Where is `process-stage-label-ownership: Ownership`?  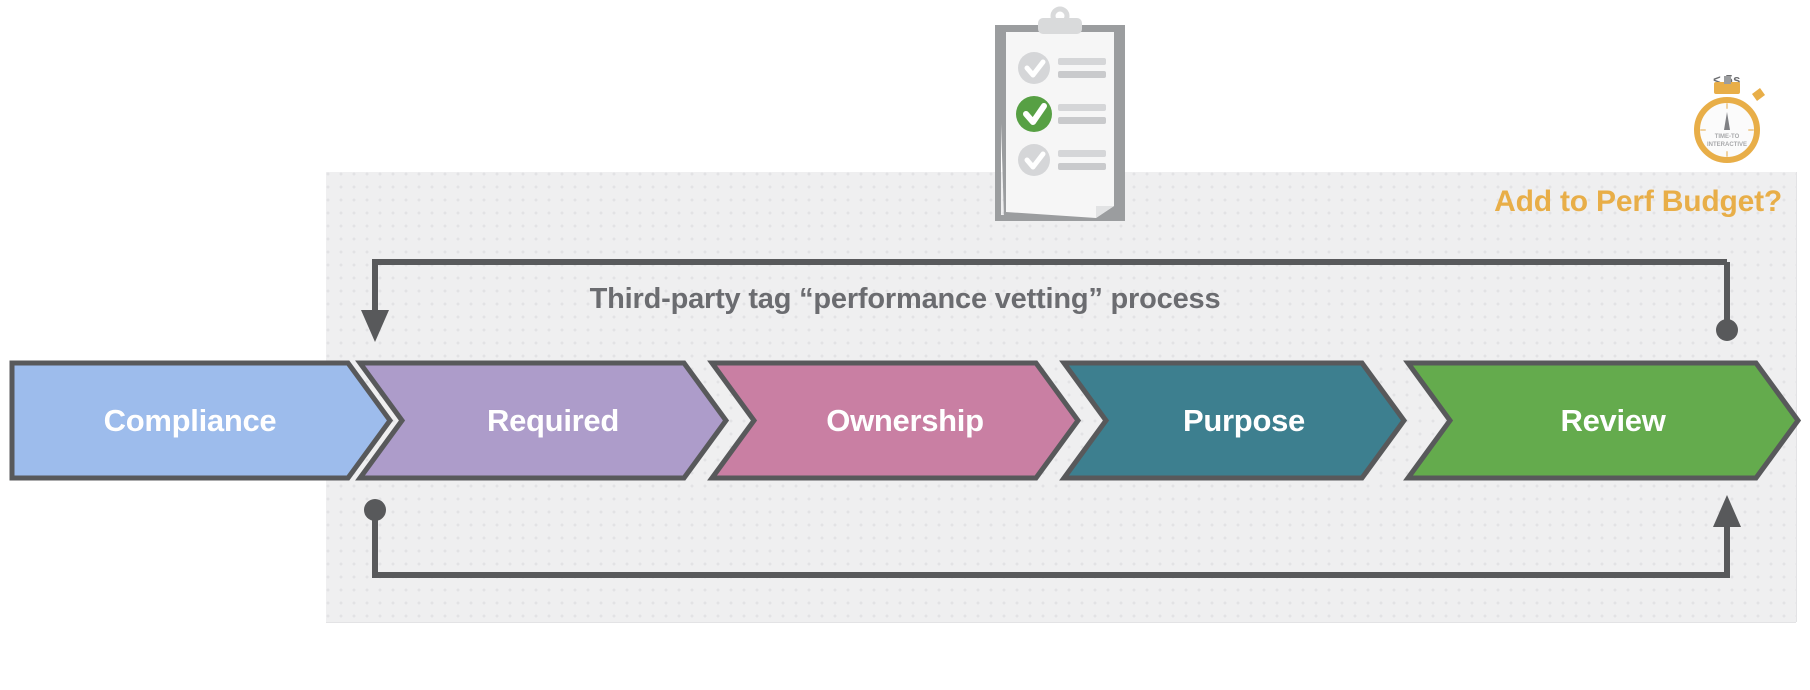 process-stage-label-ownership: Ownership is located at coordinates (905, 420).